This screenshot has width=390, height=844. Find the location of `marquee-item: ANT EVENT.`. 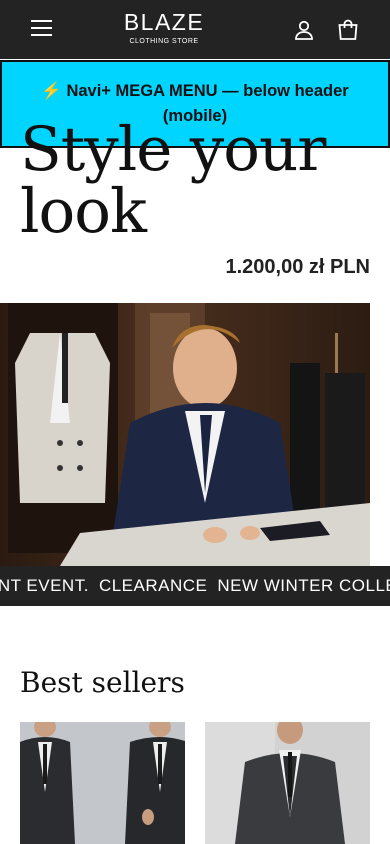

marquee-item: ANT EVENT. is located at coordinates (44, 585).